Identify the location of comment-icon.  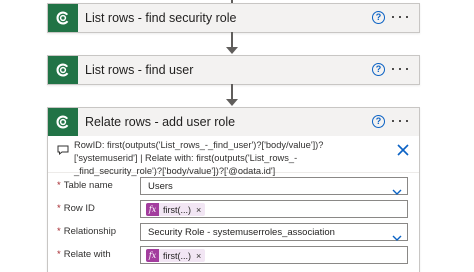
(63, 149).